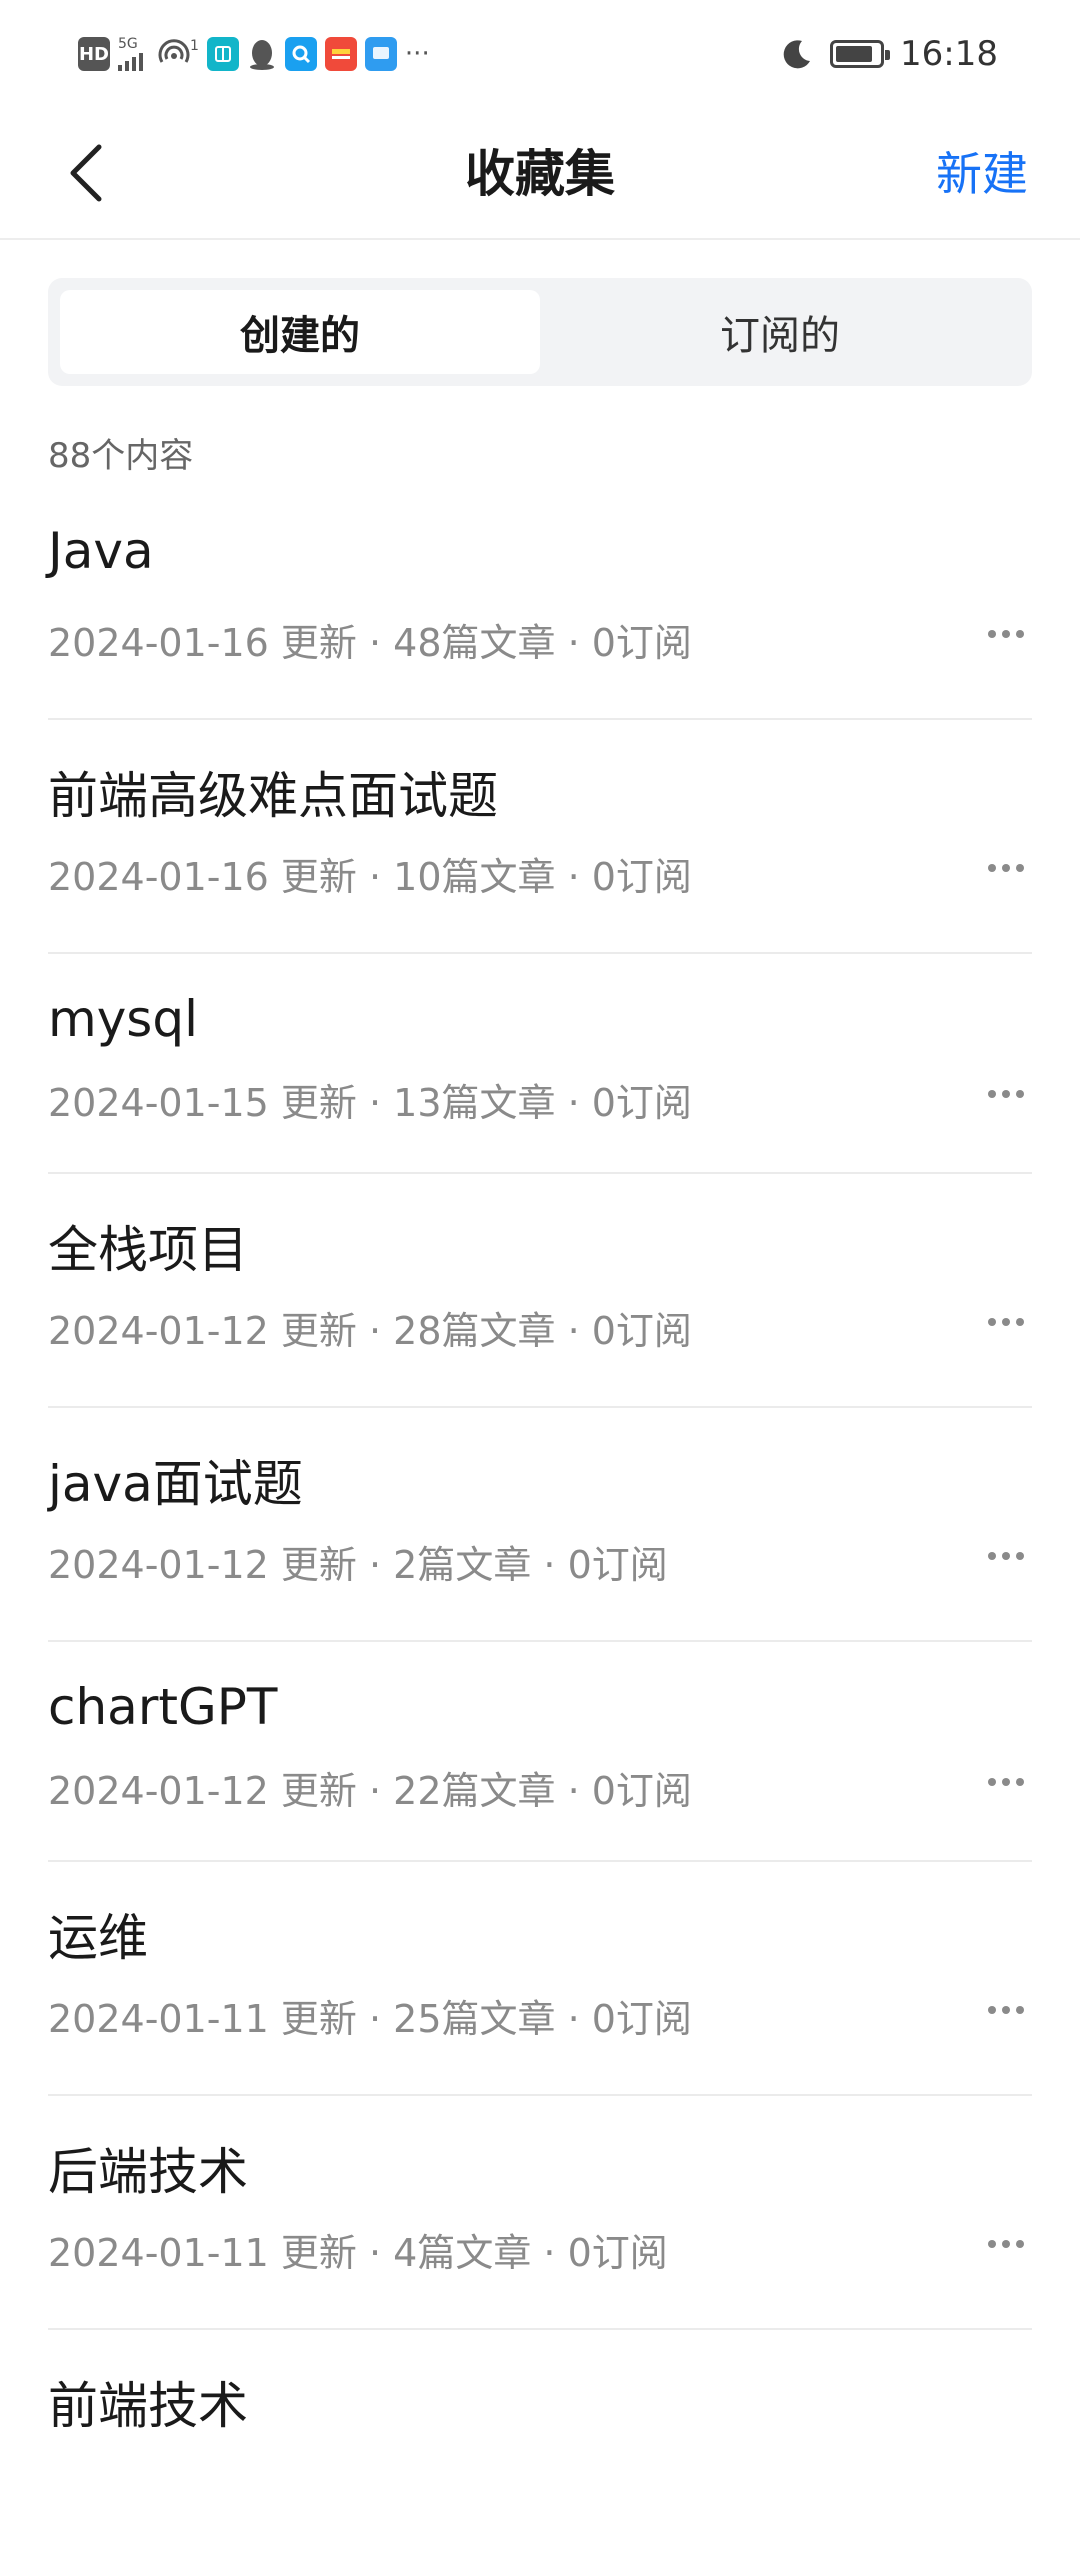 The height and width of the screenshot is (2564, 1080). I want to click on list-item: Java 2024-01-16 更新 · 48篇文章 · 0订阅, so click(540, 603).